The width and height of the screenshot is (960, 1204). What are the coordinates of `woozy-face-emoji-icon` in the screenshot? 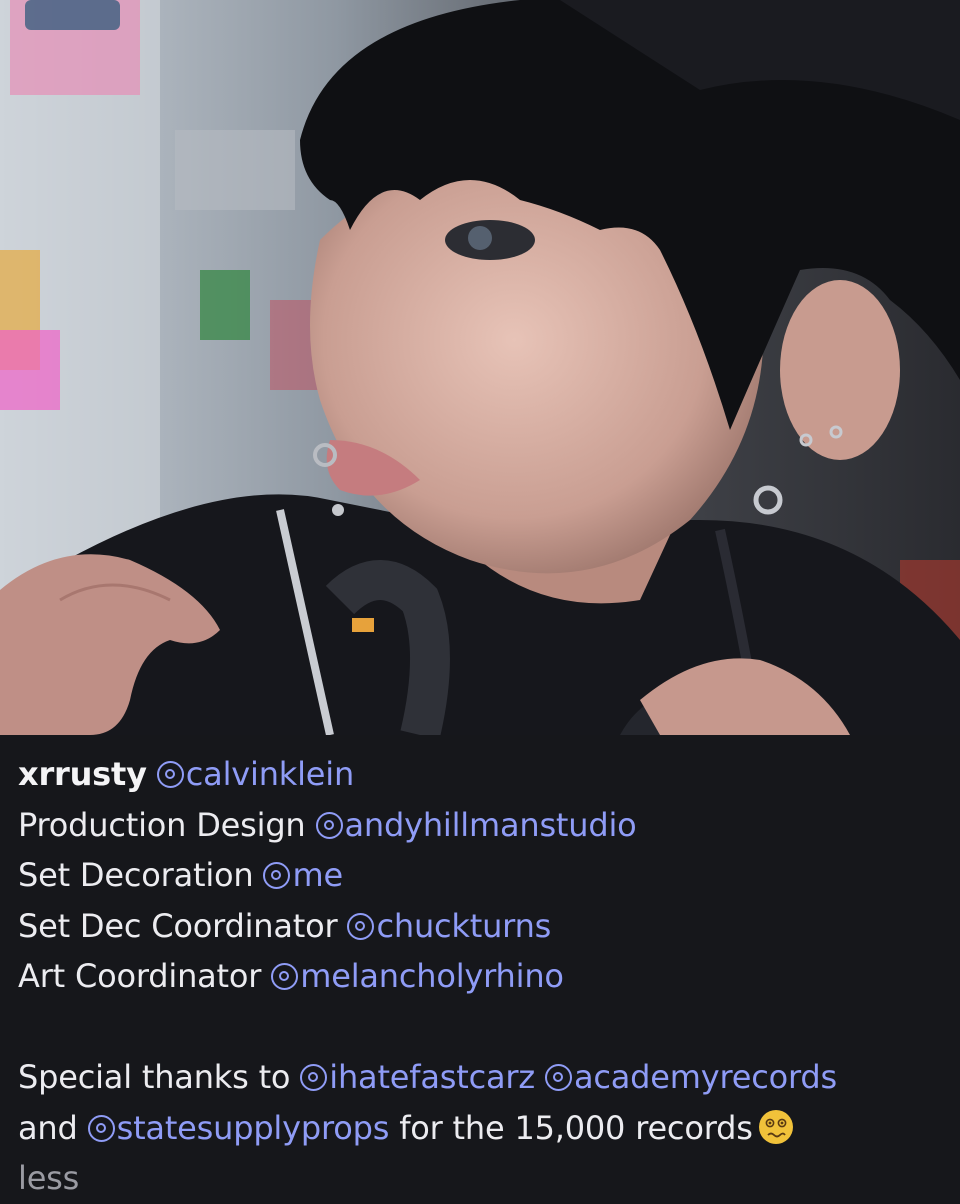 It's located at (775, 1126).